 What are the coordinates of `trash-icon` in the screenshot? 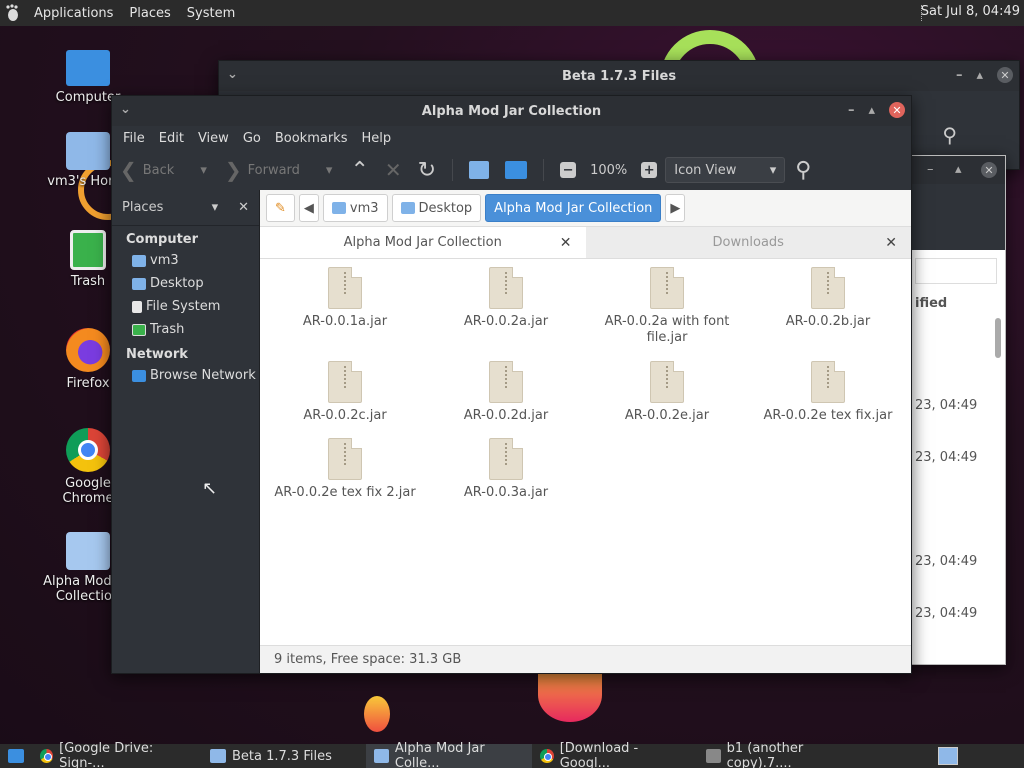 It's located at (139, 329).